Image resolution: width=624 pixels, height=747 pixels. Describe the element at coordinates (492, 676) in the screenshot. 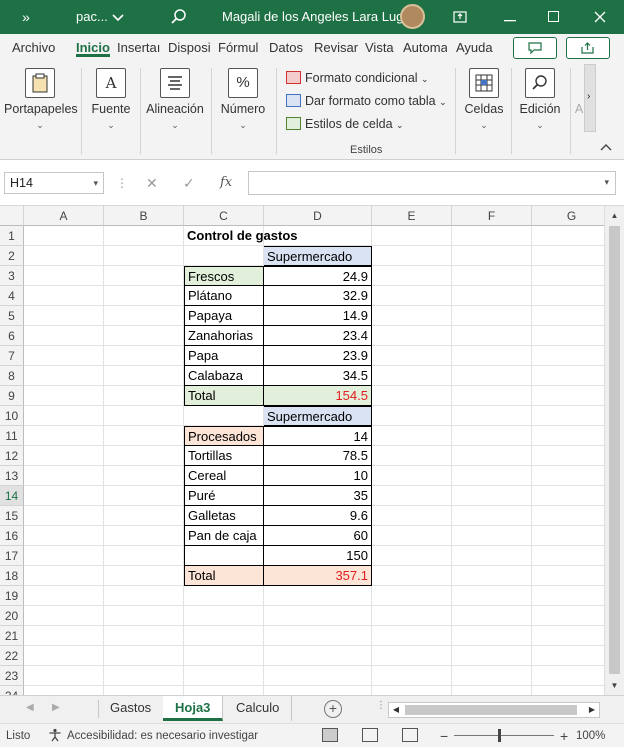

I see `cell-f23` at that location.